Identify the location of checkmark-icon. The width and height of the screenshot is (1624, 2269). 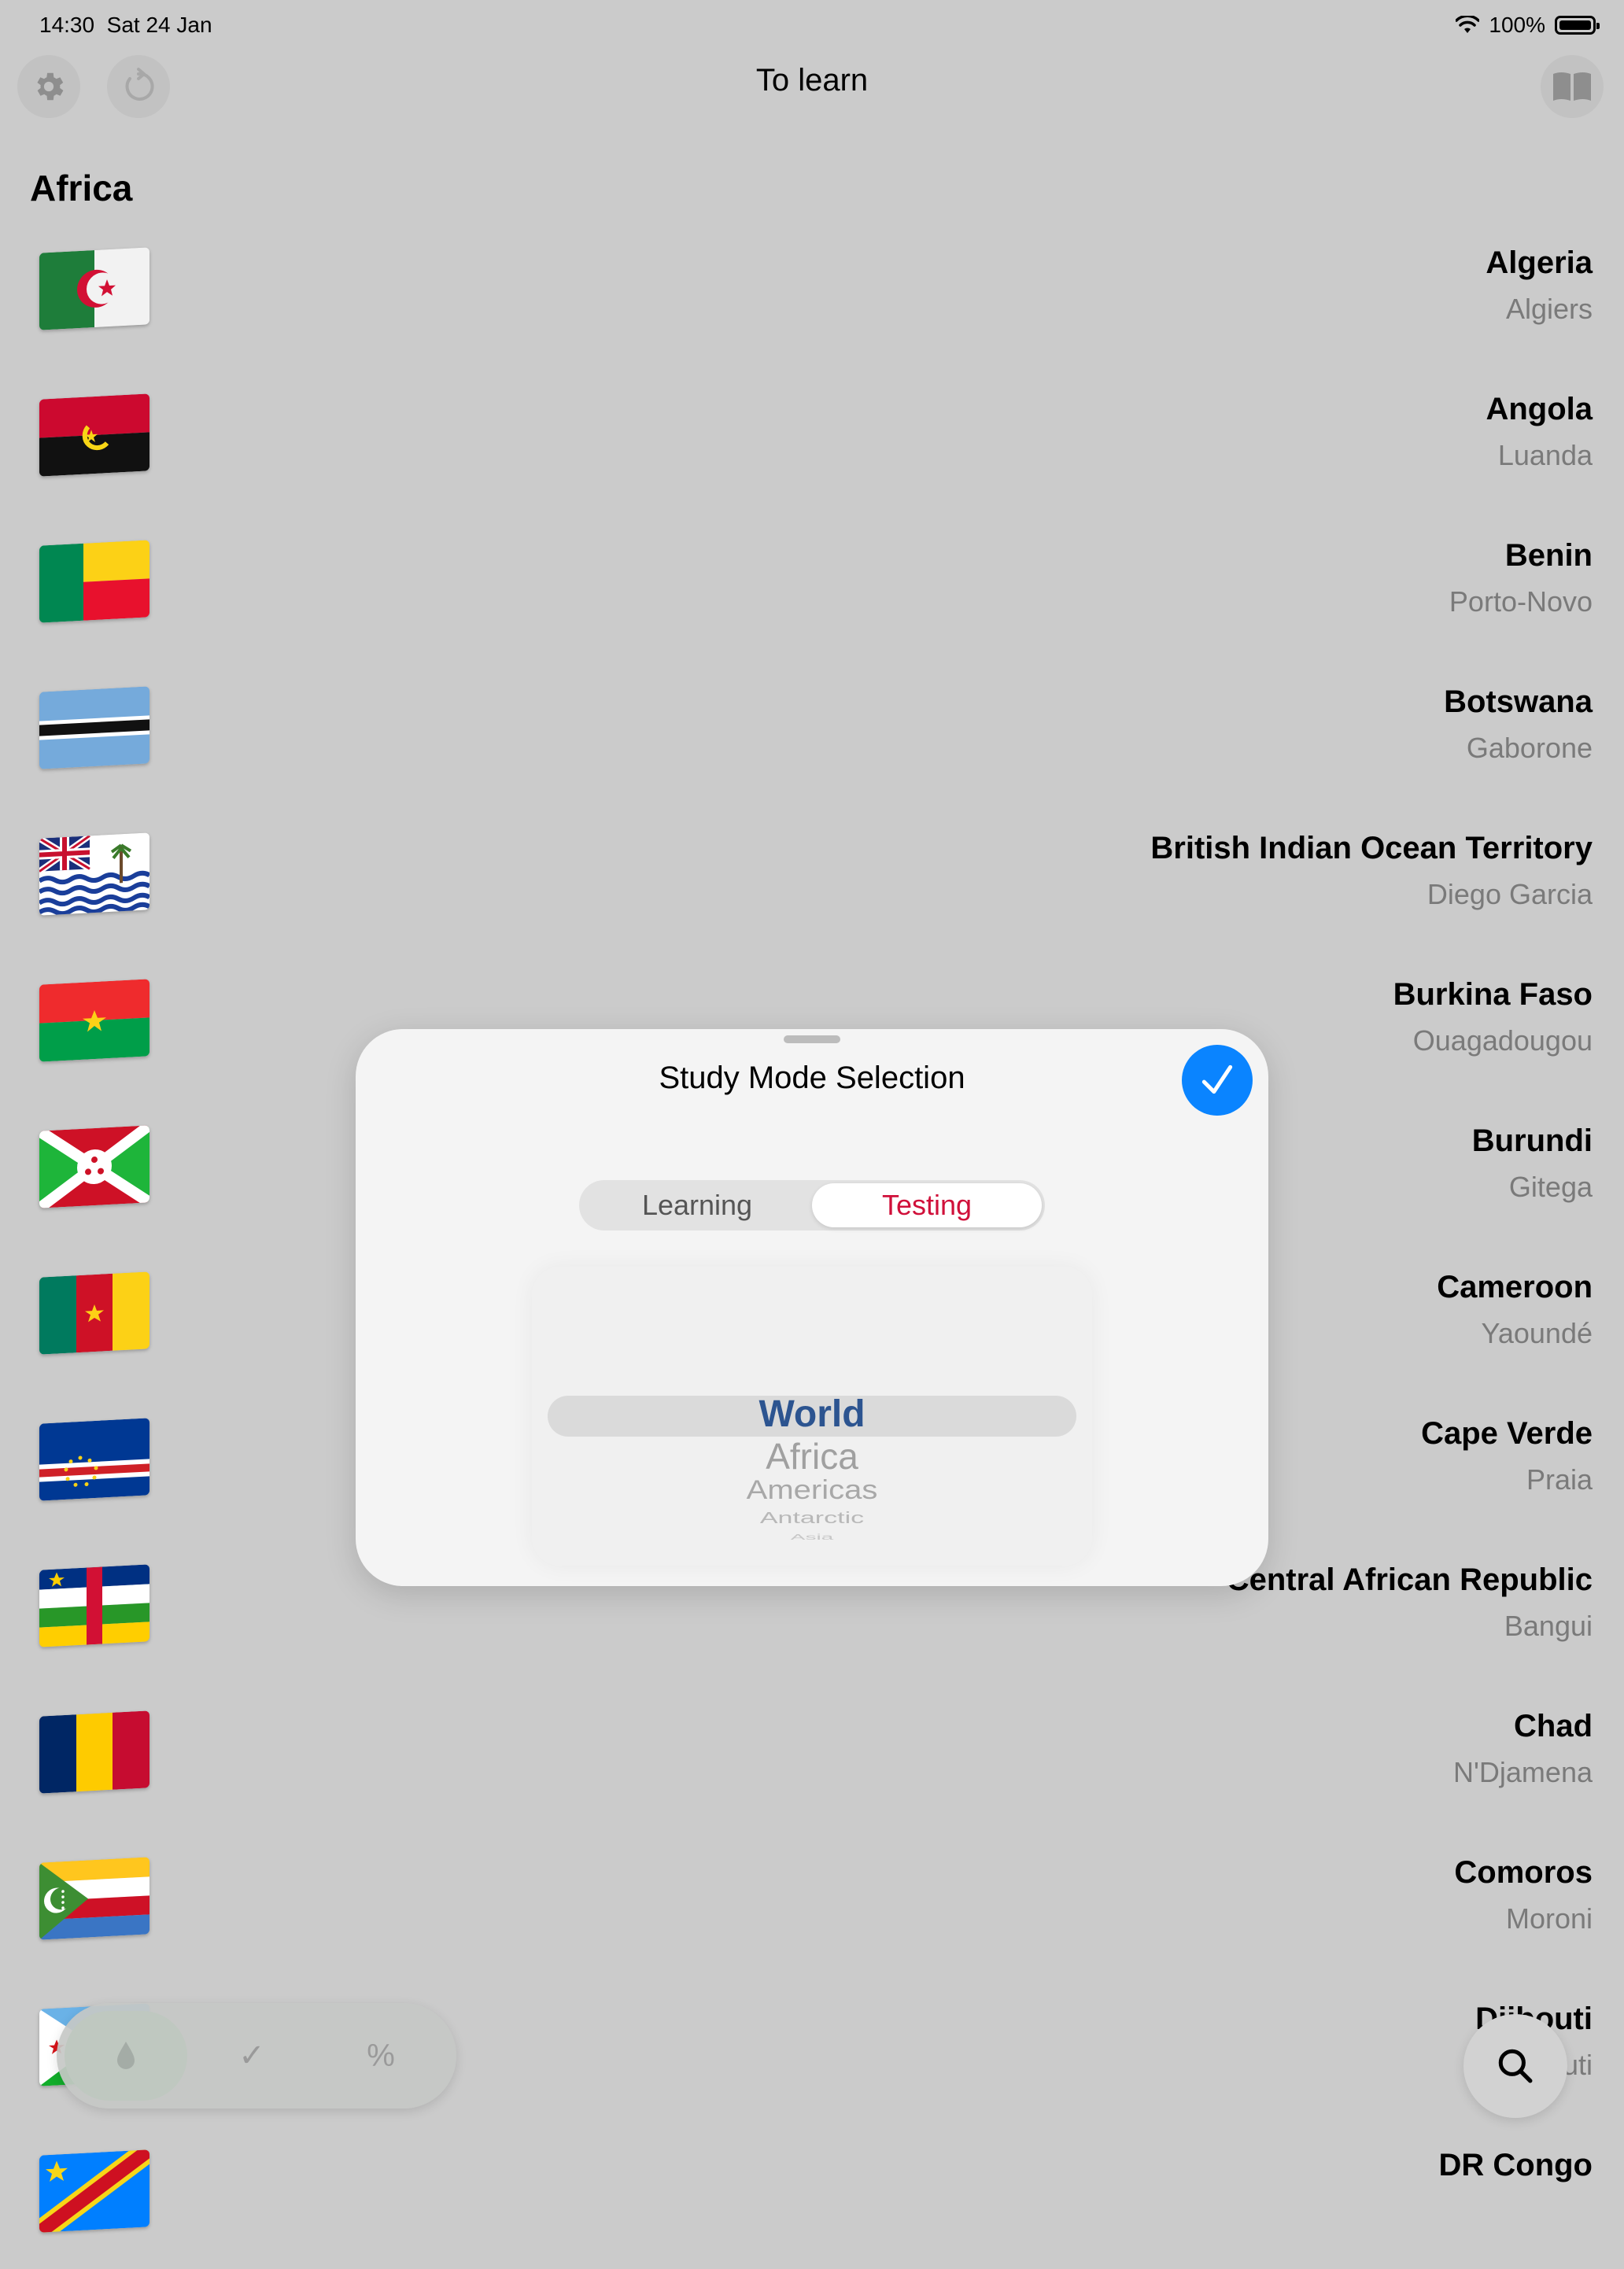
(1217, 1079).